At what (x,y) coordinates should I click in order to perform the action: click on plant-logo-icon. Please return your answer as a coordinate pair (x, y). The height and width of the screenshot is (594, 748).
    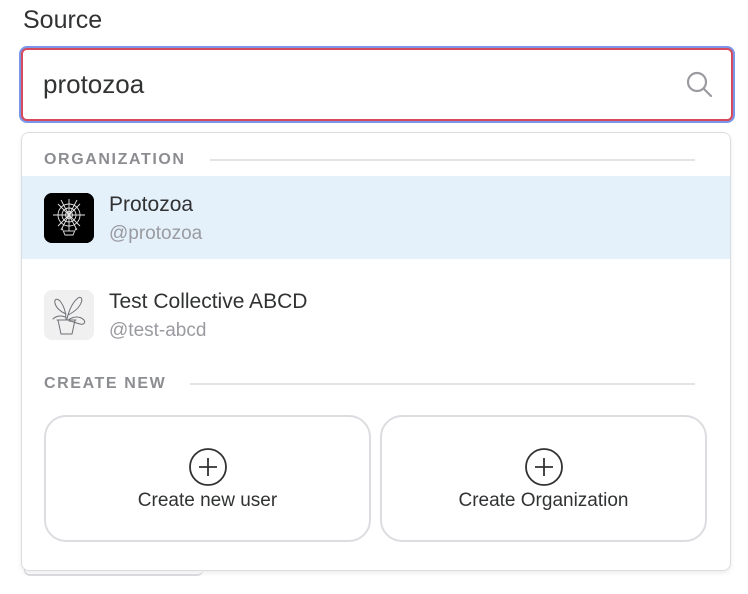
    Looking at the image, I should click on (69, 315).